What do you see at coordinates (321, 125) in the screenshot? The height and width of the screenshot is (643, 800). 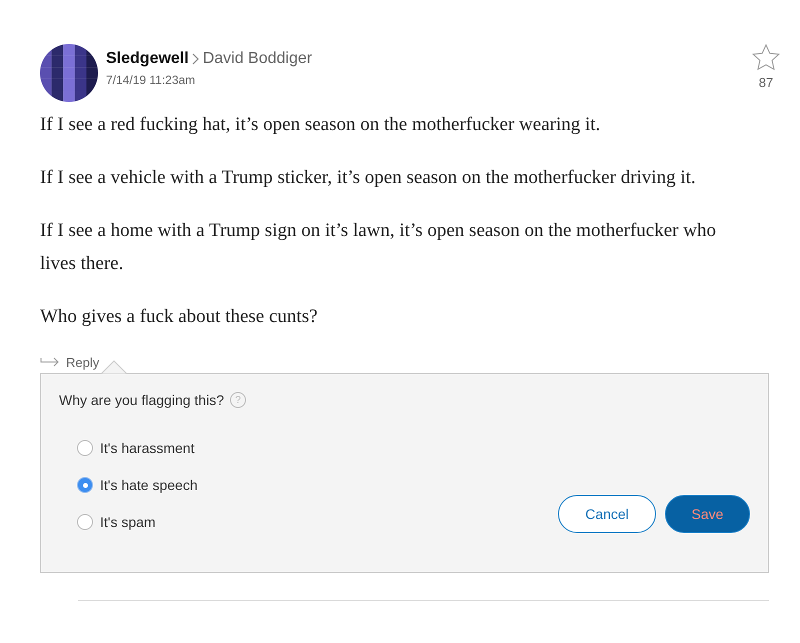 I see `comment-paragraph: If I see a red fucking hat, it’s open season on the motherfucker wearing it.` at bounding box center [321, 125].